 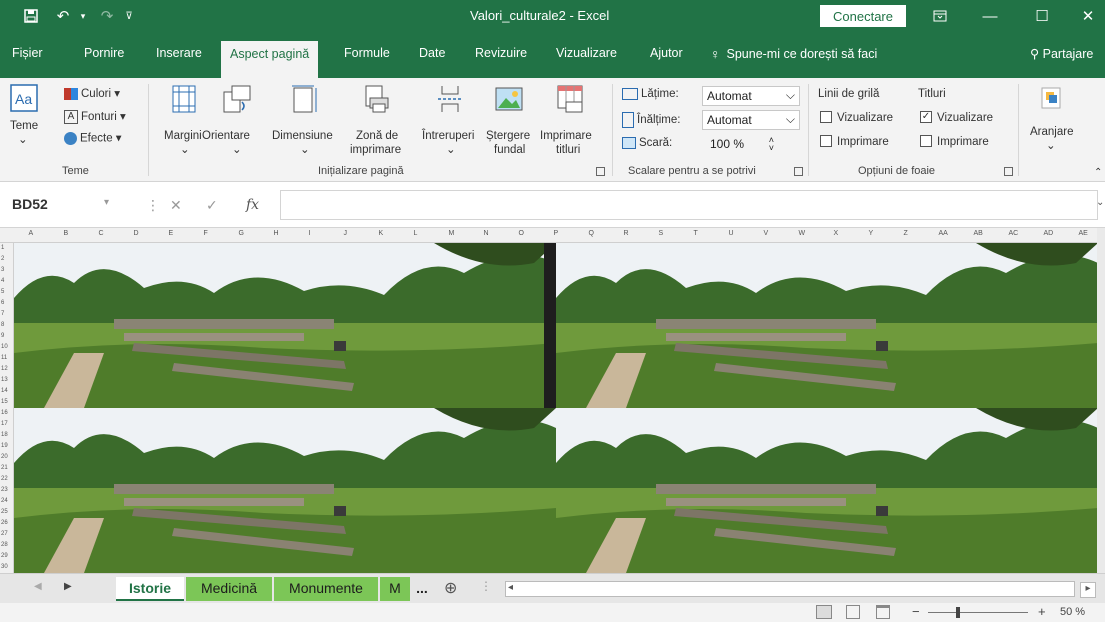 What do you see at coordinates (305, 150) in the screenshot?
I see `size-dropdown-icon: ⌄` at bounding box center [305, 150].